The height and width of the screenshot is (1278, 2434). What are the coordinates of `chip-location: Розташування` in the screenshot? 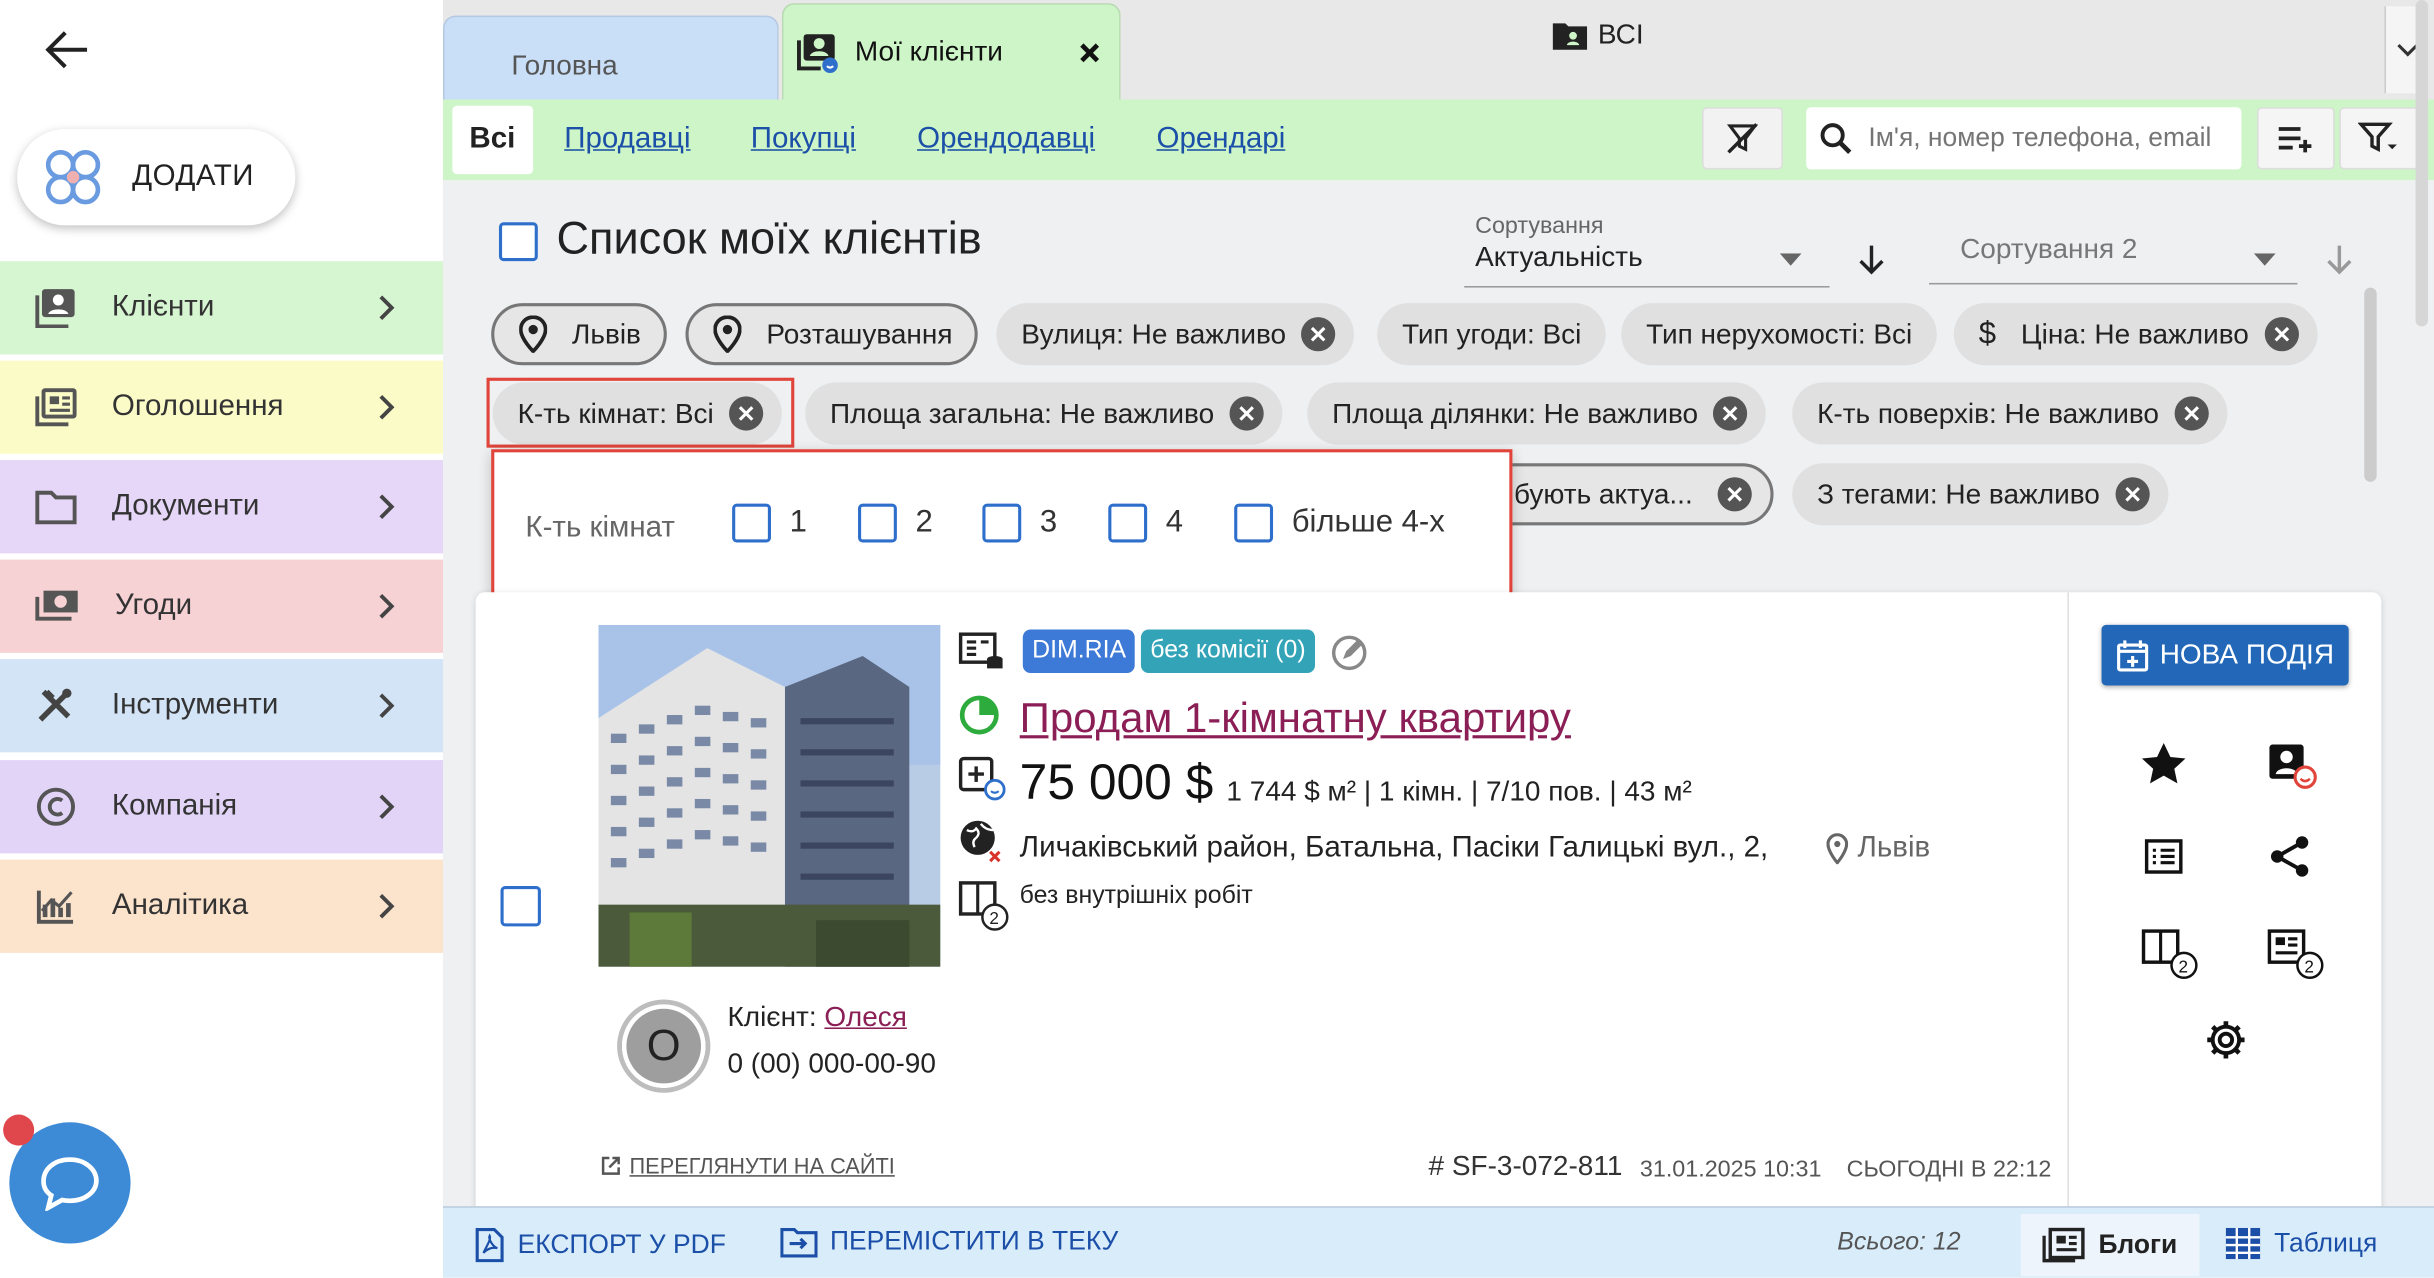 It's located at (831, 334).